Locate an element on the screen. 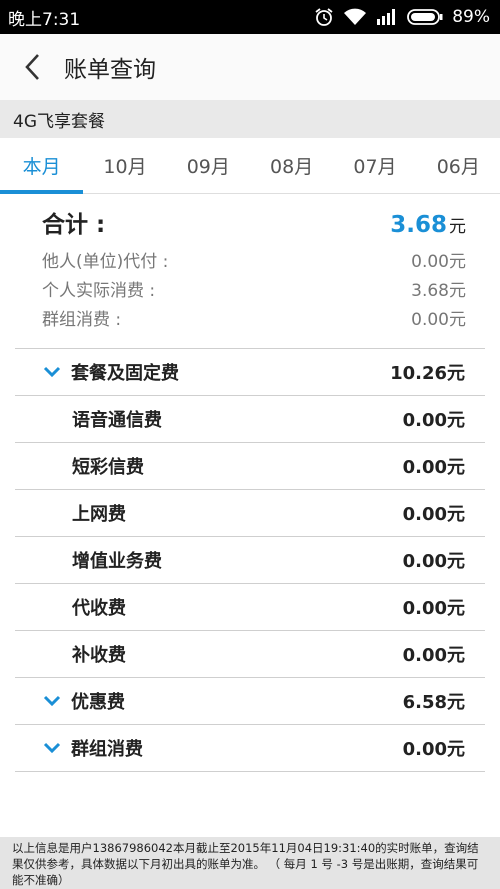  fee-item-voice: 语音通信费 0.00元 is located at coordinates (250, 419).